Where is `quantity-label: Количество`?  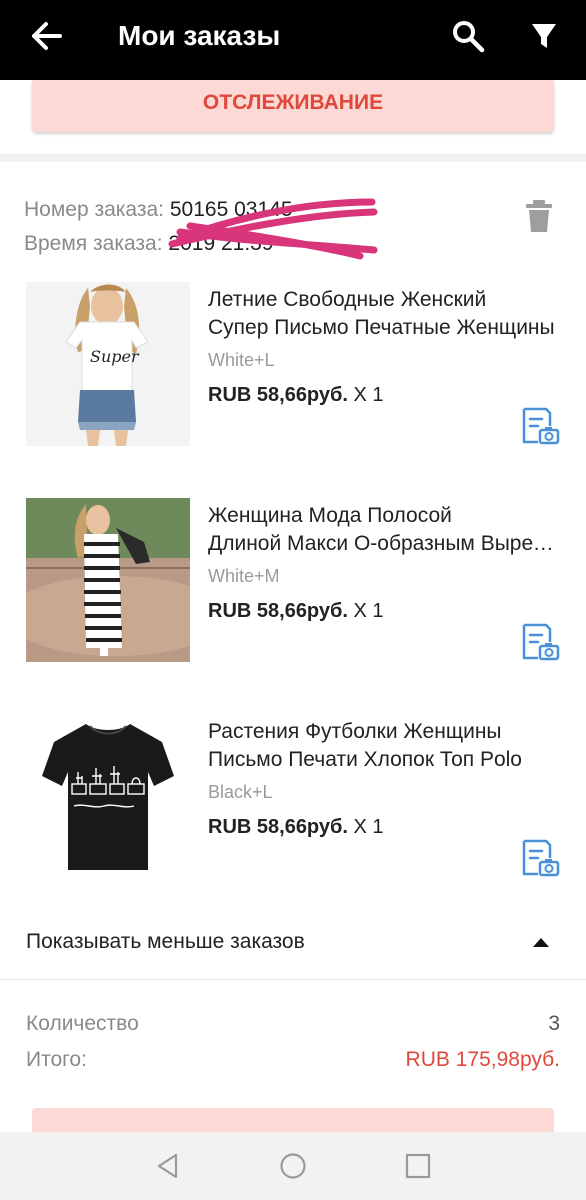
quantity-label: Количество is located at coordinates (82, 1023).